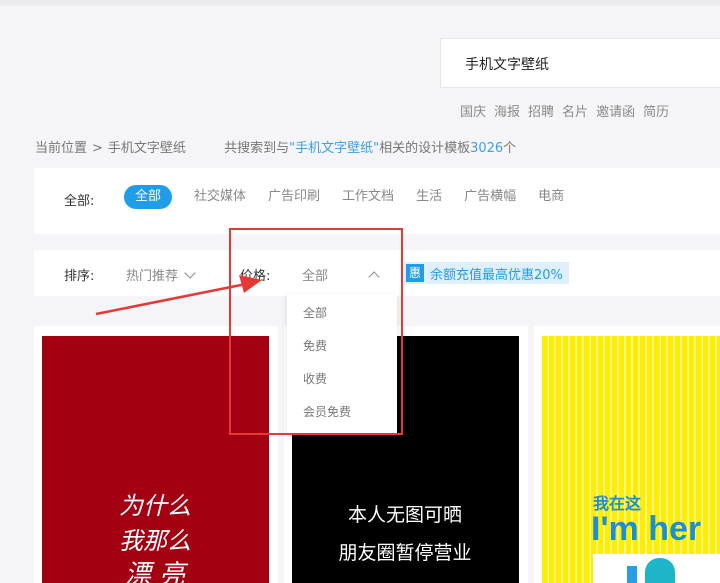  What do you see at coordinates (178, 295) in the screenshot?
I see `annotation-arrow-icon` at bounding box center [178, 295].